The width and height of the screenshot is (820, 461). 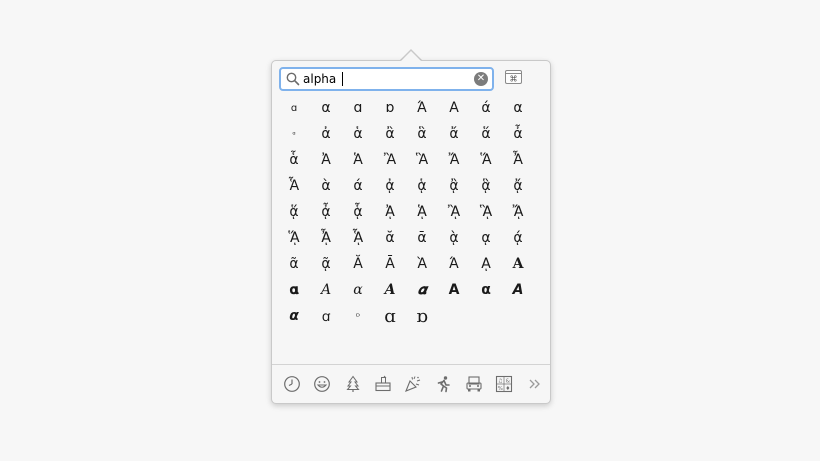 I want to click on glyph-cell: ᾲ, so click(x=454, y=238).